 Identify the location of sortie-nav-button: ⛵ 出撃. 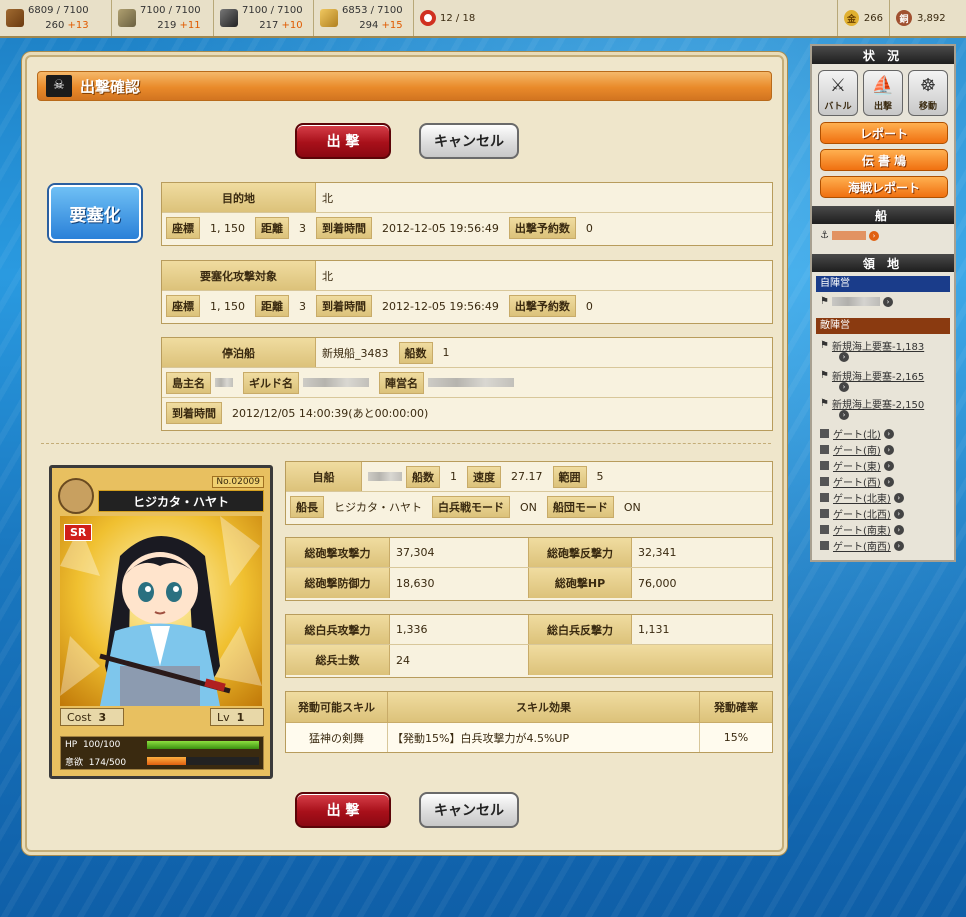
(883, 93).